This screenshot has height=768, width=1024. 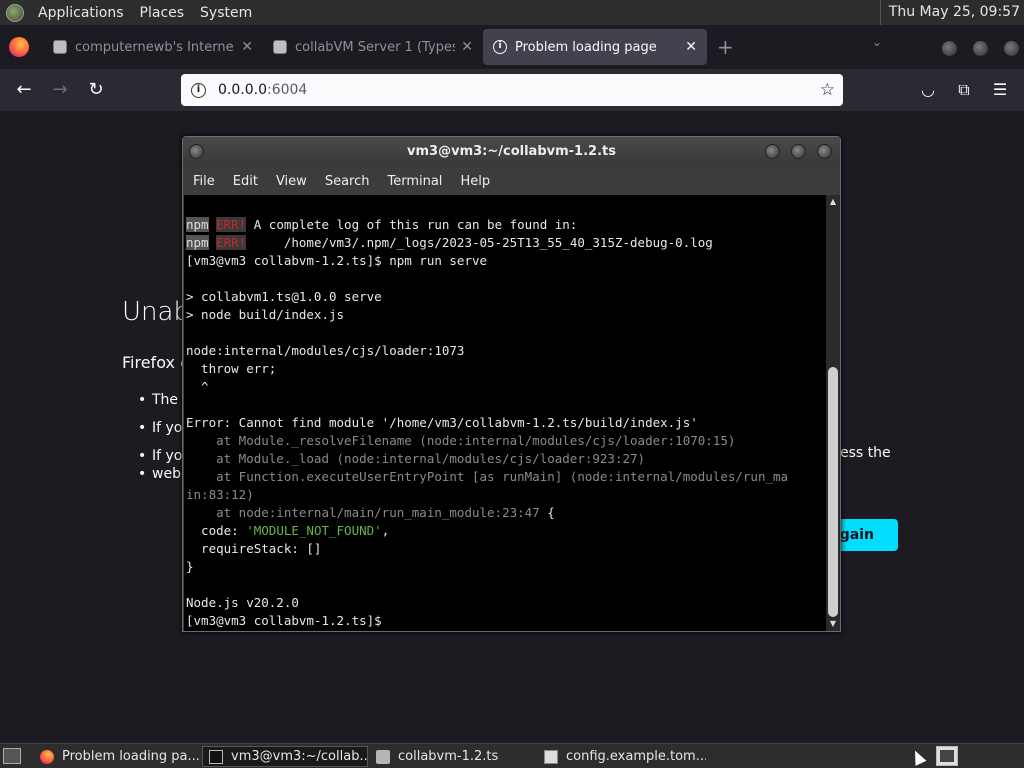 I want to click on menu-help: Help, so click(x=475, y=181).